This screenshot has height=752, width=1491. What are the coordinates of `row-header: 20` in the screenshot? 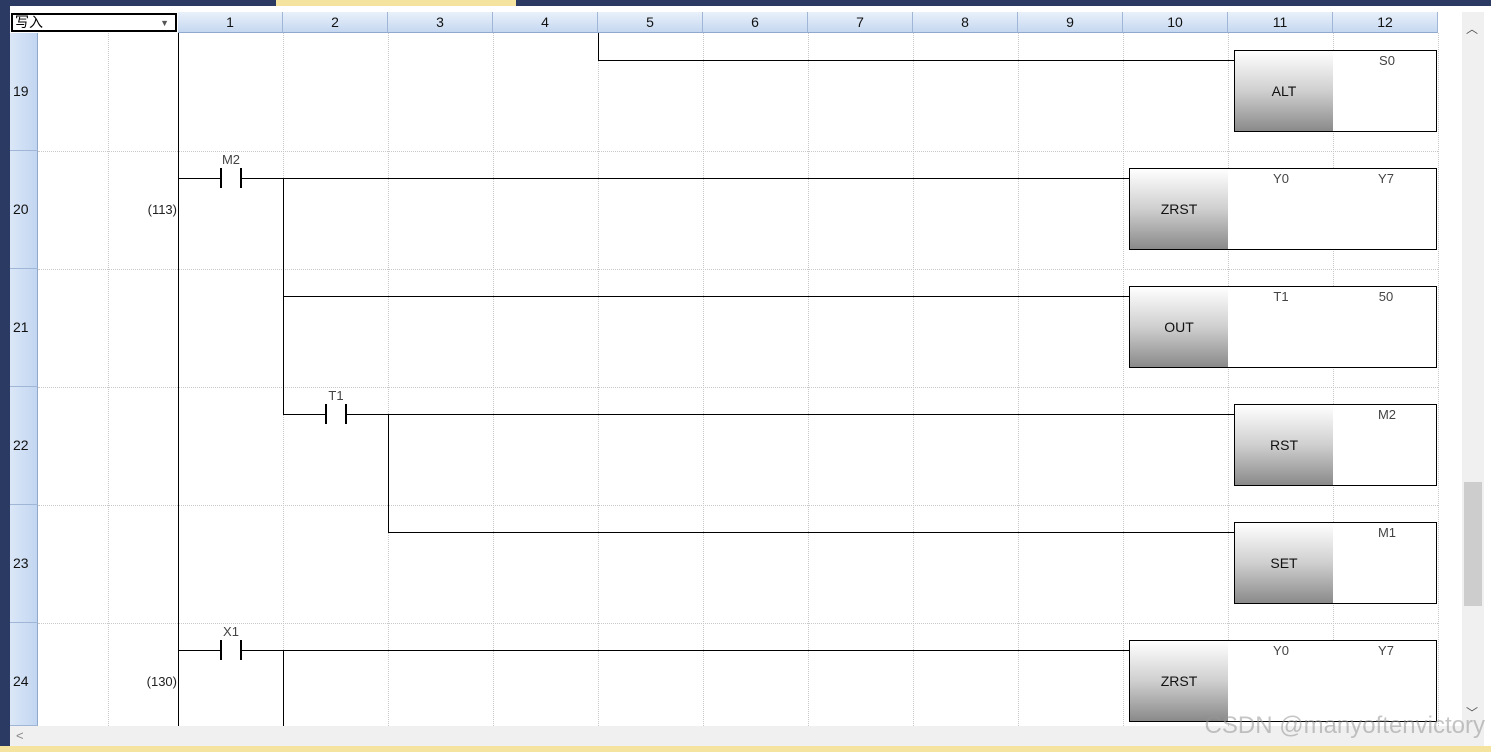 It's located at (24, 210).